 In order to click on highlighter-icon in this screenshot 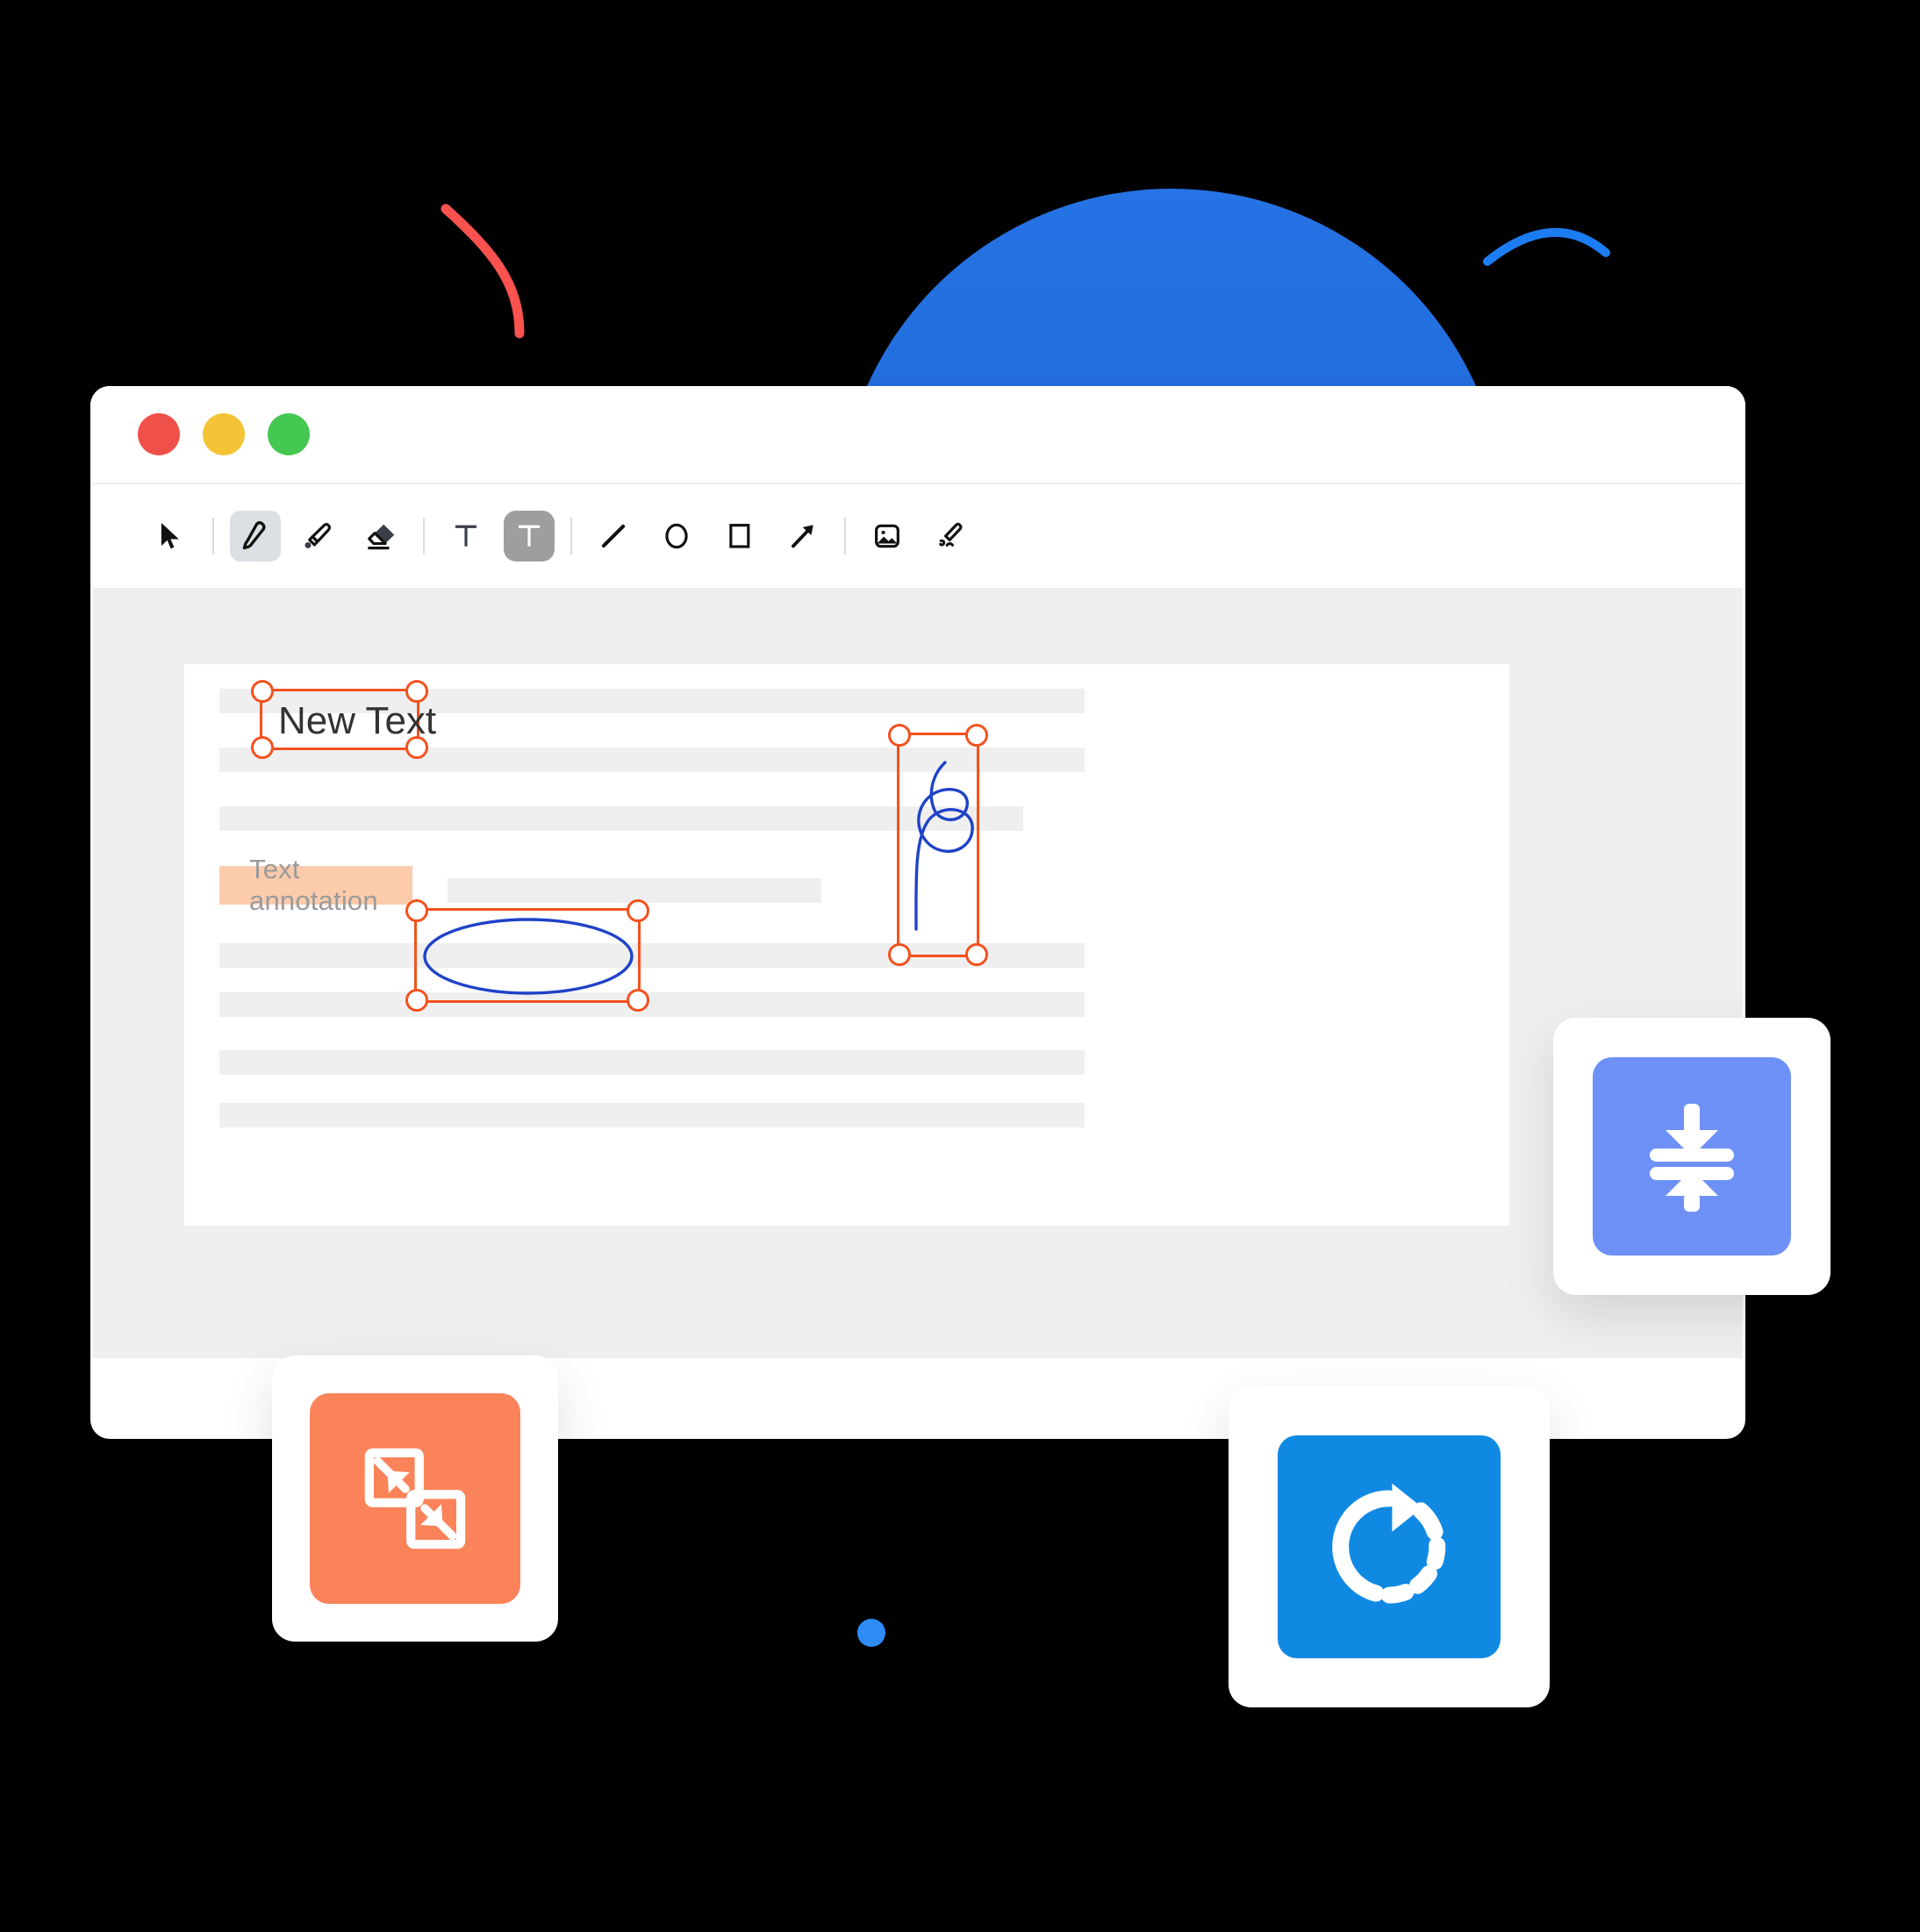, I will do `click(318, 536)`.